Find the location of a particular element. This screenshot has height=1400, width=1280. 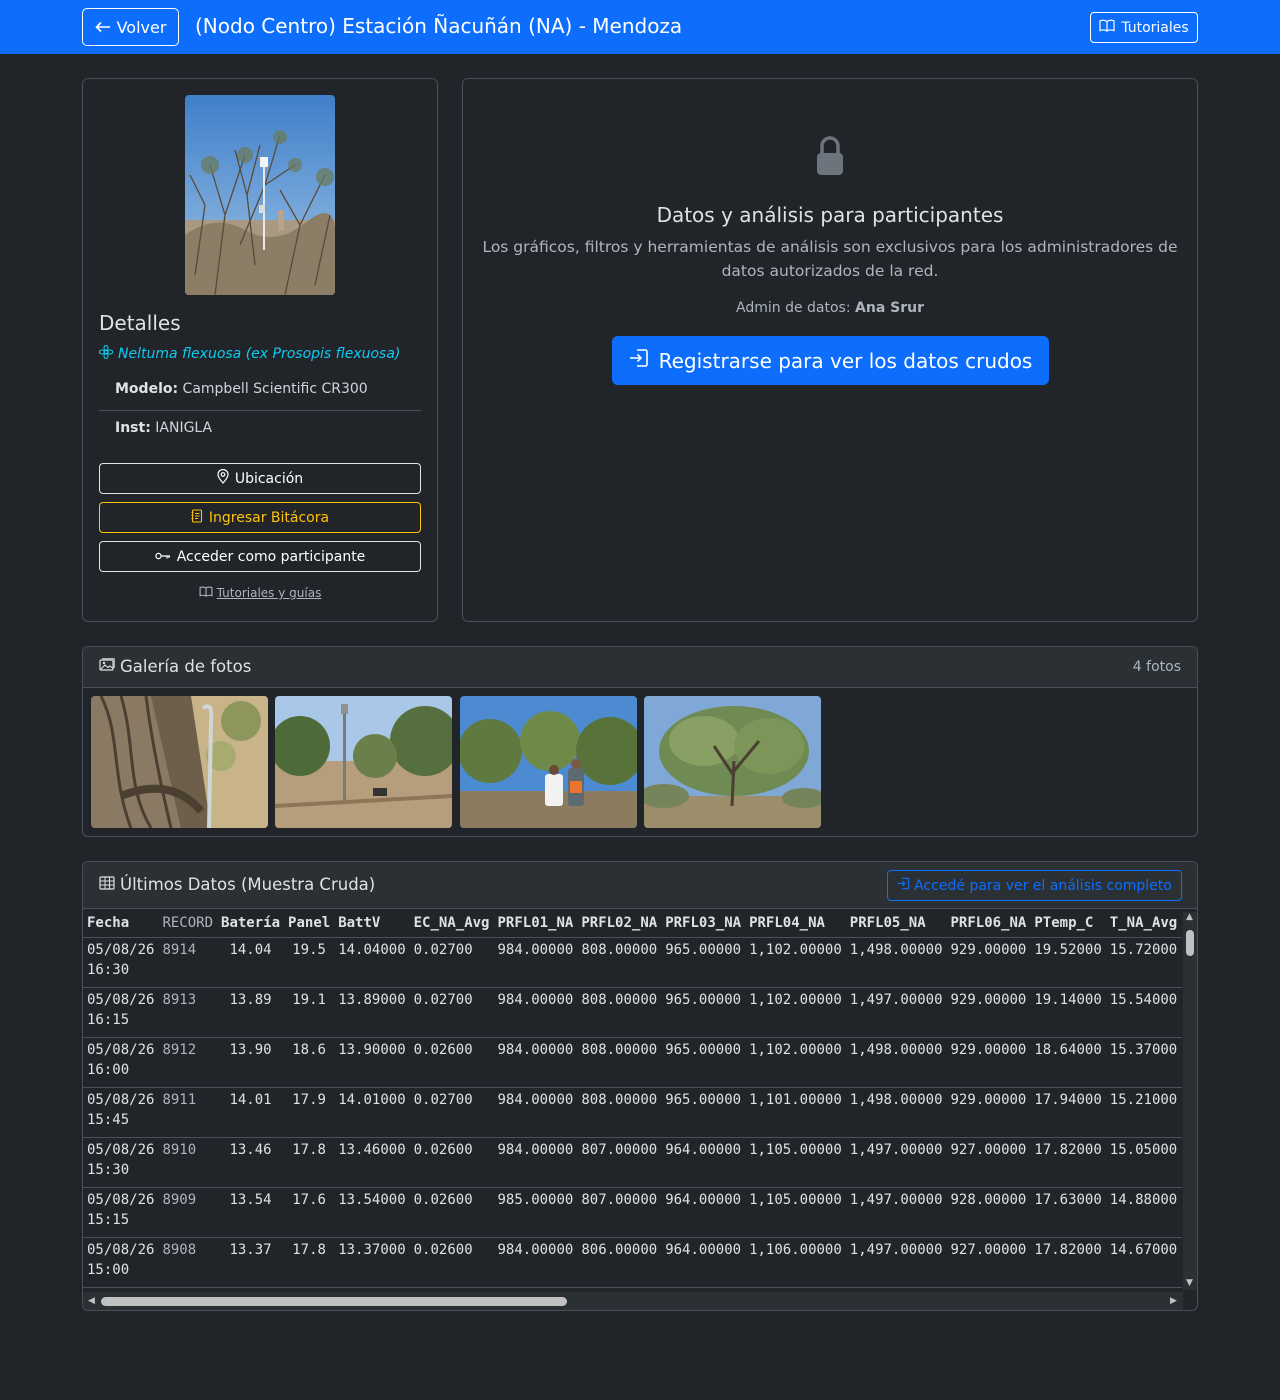

gallery-title: Galería de fotos is located at coordinates (175, 666).